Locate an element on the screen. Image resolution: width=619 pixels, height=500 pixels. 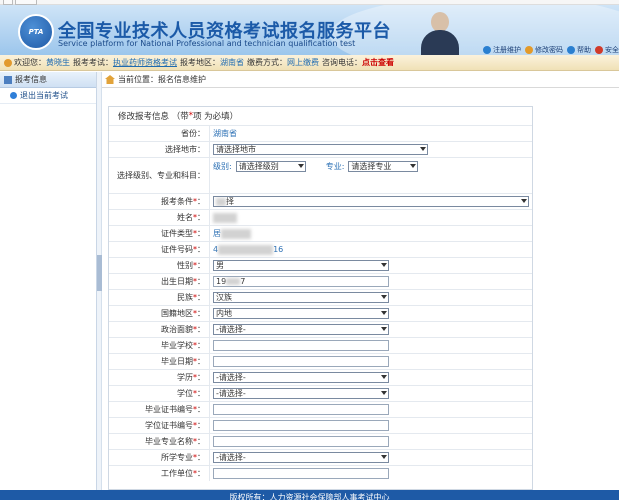
row-degree-cert: 学位证书编号*： is located at coordinates (320, 425).